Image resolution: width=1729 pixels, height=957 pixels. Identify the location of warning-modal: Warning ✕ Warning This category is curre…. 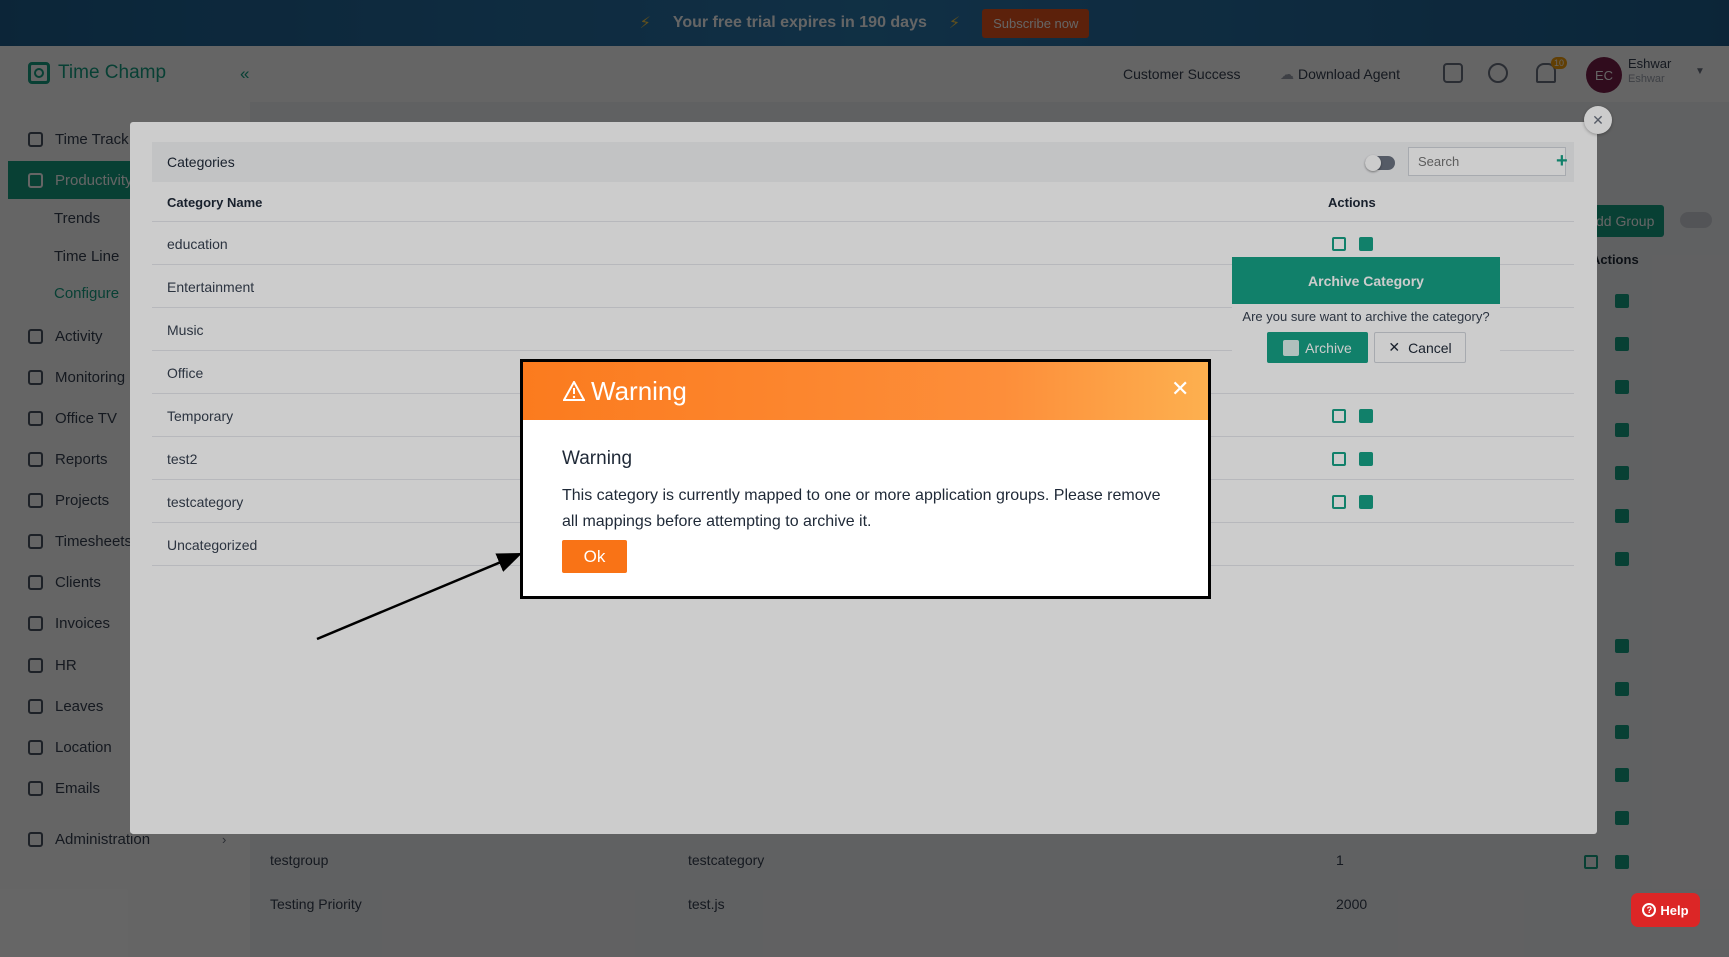
(865, 479).